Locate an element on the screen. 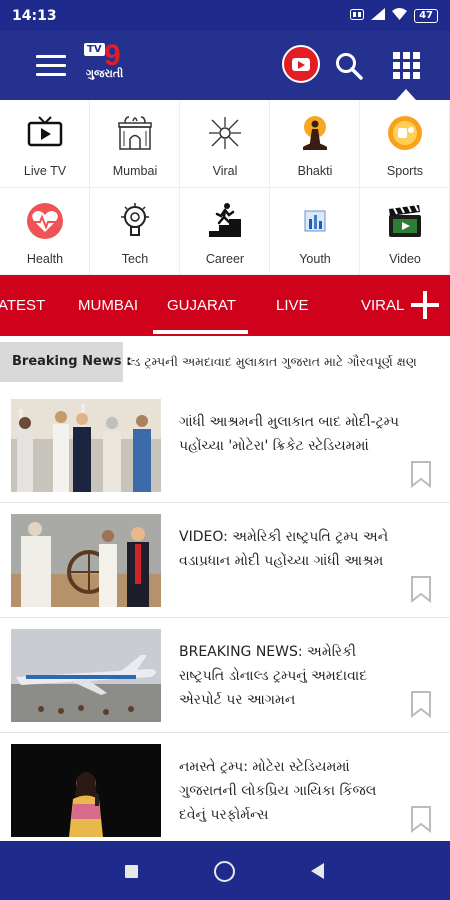 This screenshot has height=900, width=450. youtube-icon is located at coordinates (301, 64).